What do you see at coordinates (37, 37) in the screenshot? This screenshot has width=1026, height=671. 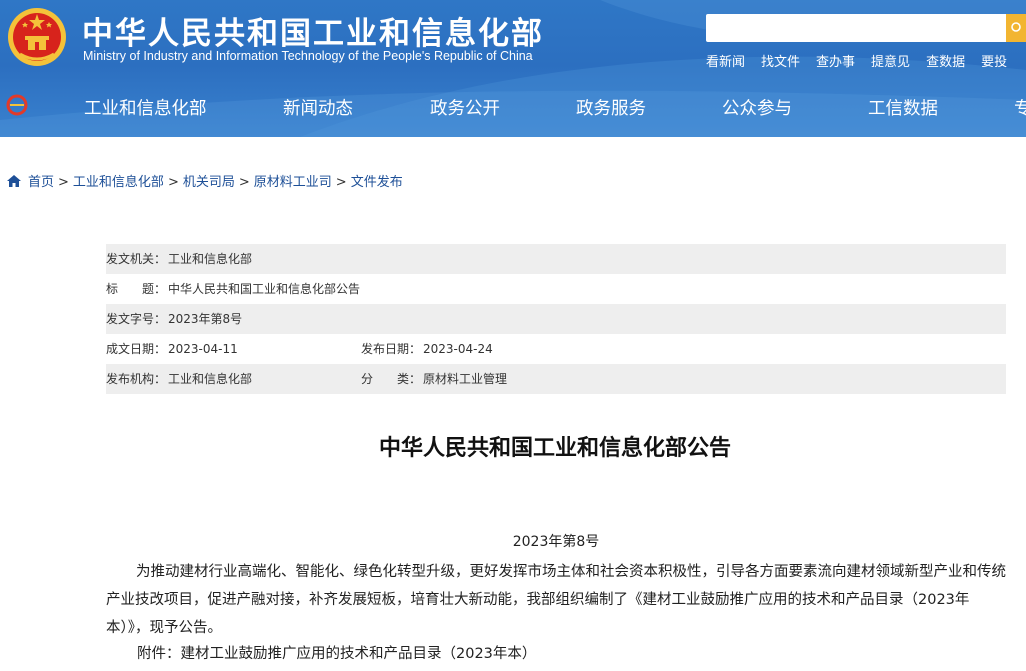 I see `national-emblem-icon` at bounding box center [37, 37].